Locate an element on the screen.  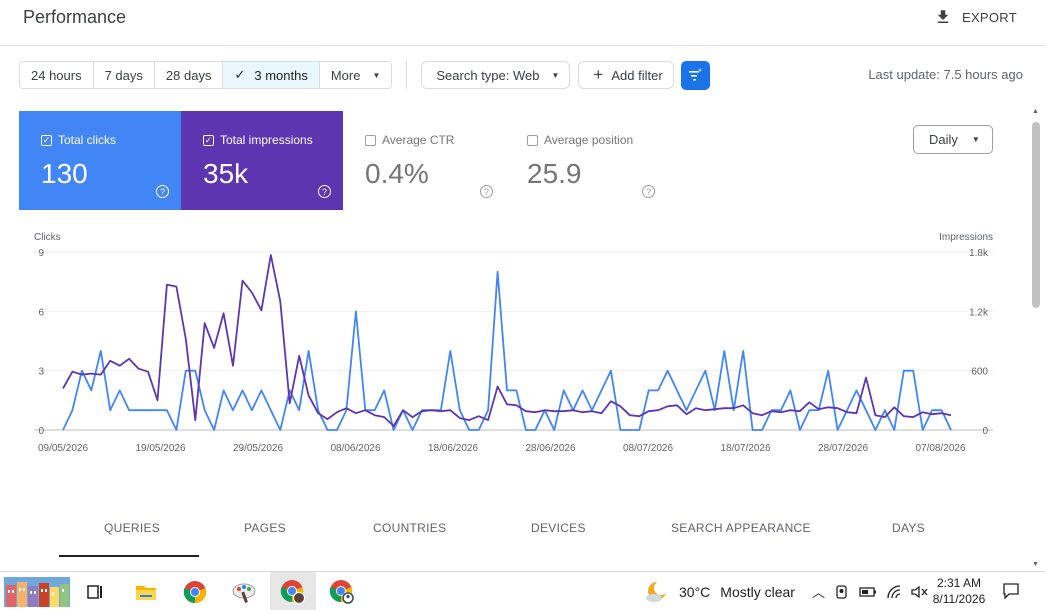
wifi-icon is located at coordinates (894, 591).